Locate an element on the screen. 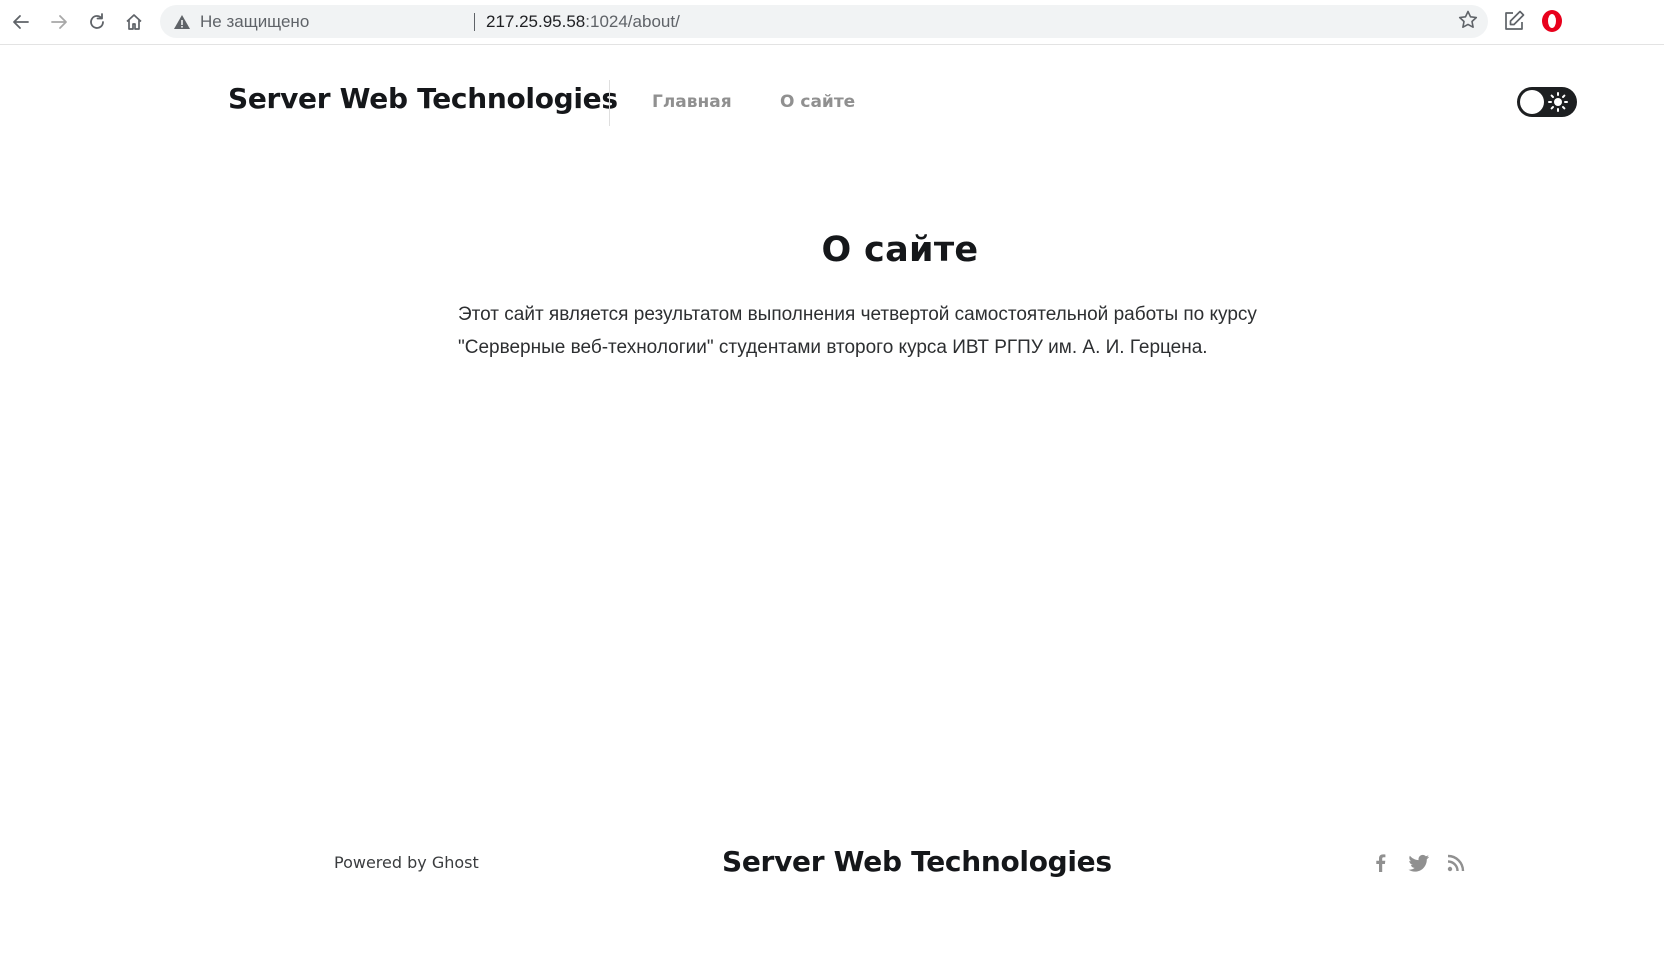 Image resolution: width=1664 pixels, height=957 pixels. site-title: Server Web Technologies is located at coordinates (423, 98).